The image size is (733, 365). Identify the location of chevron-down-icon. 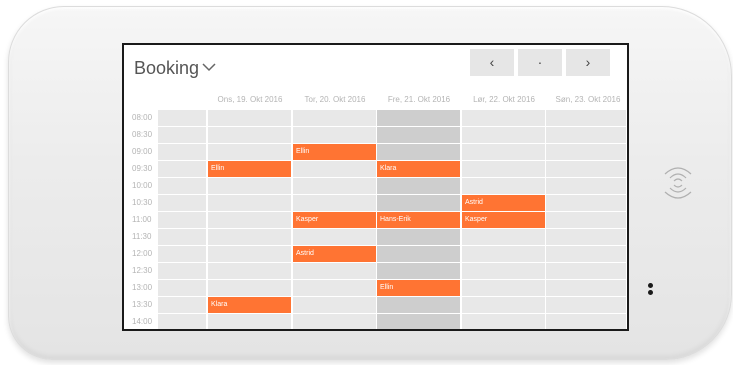
(209, 67).